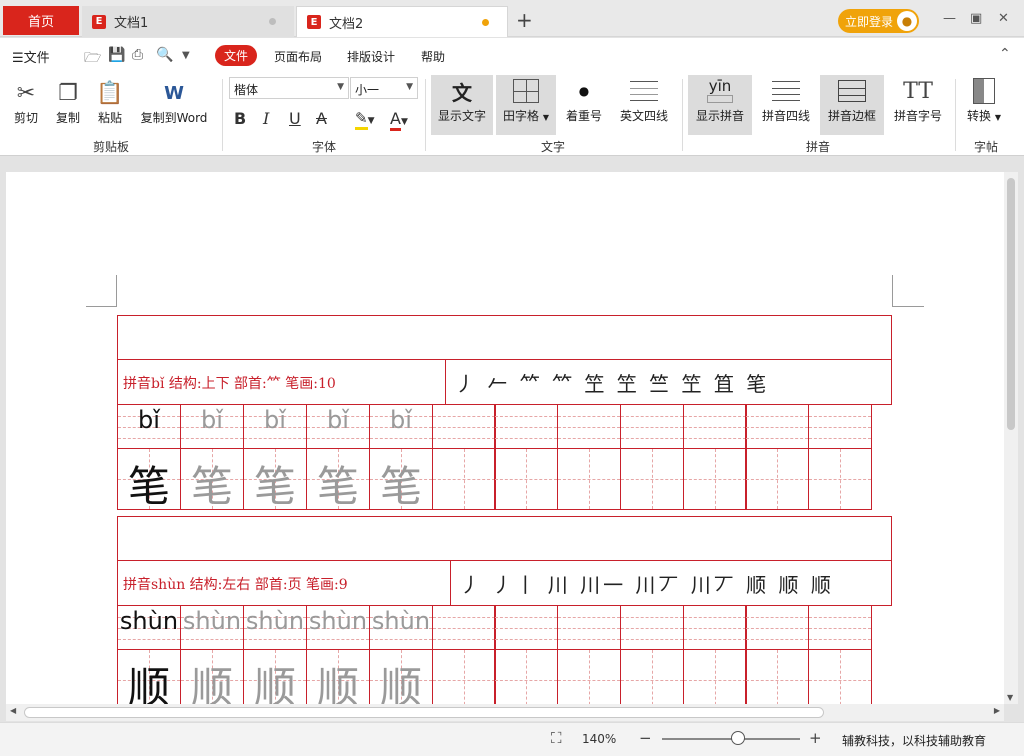 The width and height of the screenshot is (1024, 756). What do you see at coordinates (338, 420) in the screenshot?
I see `pinyin-text: bǐ` at bounding box center [338, 420].